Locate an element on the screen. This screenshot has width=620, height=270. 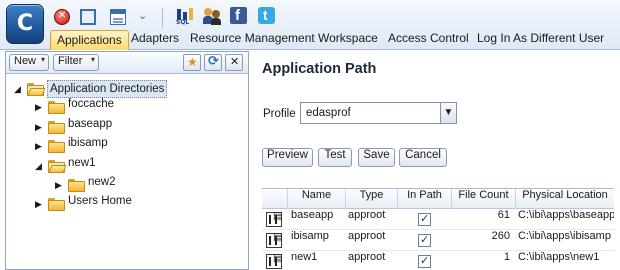
facebook-icon is located at coordinates (238, 15).